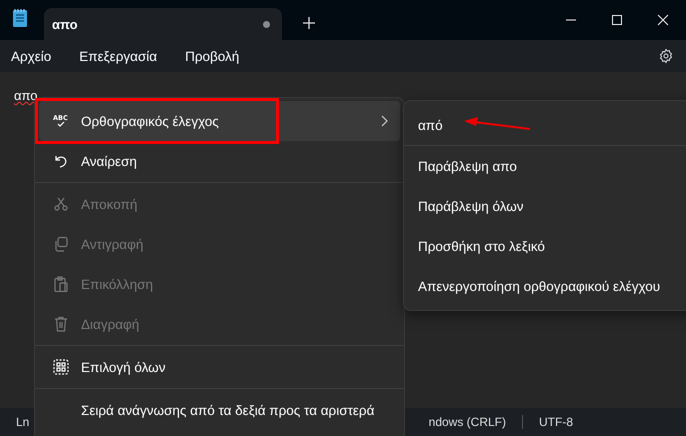 The width and height of the screenshot is (686, 436). What do you see at coordinates (545, 166) in the screenshot?
I see `submenu-item: Παράβλεψη απο` at bounding box center [545, 166].